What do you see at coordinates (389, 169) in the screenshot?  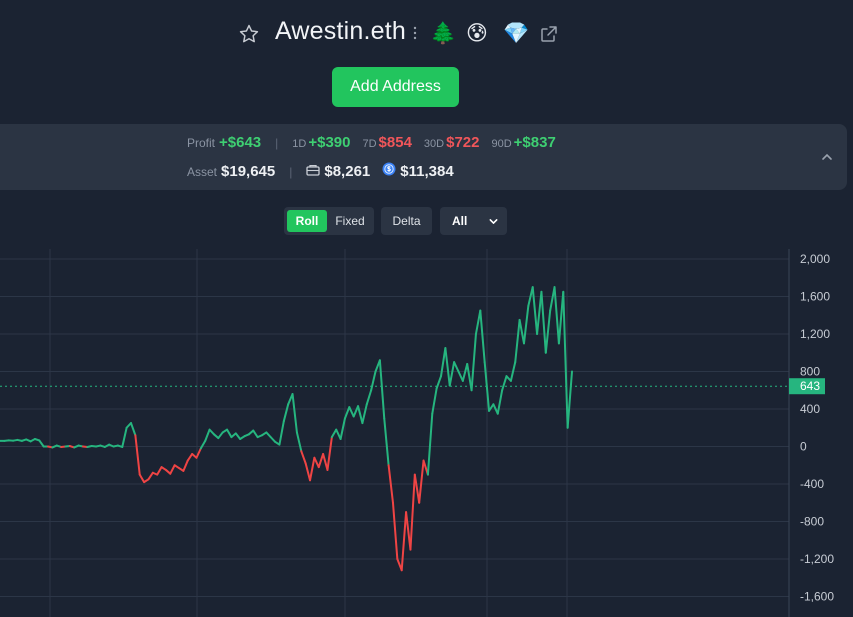 I see `token-coin-icon` at bounding box center [389, 169].